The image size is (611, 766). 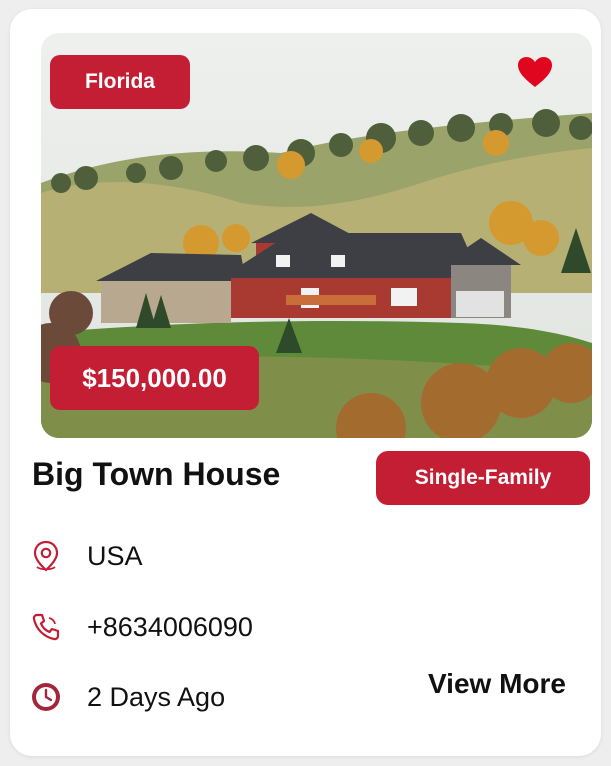 What do you see at coordinates (46, 556) in the screenshot?
I see `map-pin-icon` at bounding box center [46, 556].